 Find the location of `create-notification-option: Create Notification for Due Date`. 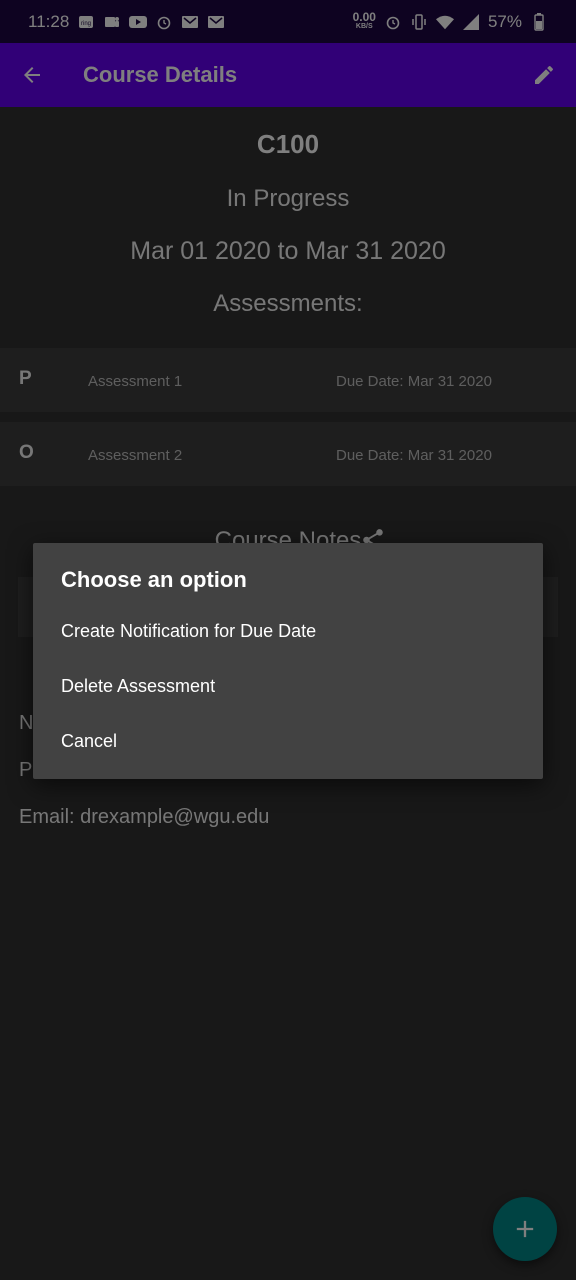

create-notification-option: Create Notification for Due Date is located at coordinates (288, 631).